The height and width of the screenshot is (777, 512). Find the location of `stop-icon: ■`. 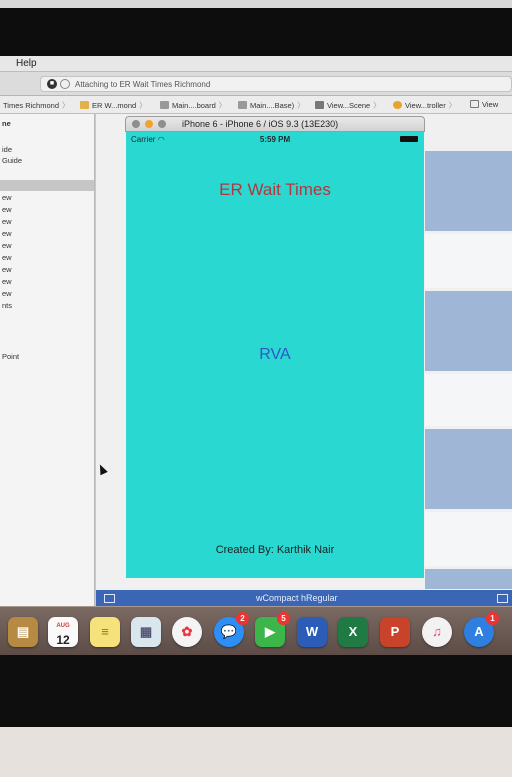

stop-icon: ■ is located at coordinates (52, 84).